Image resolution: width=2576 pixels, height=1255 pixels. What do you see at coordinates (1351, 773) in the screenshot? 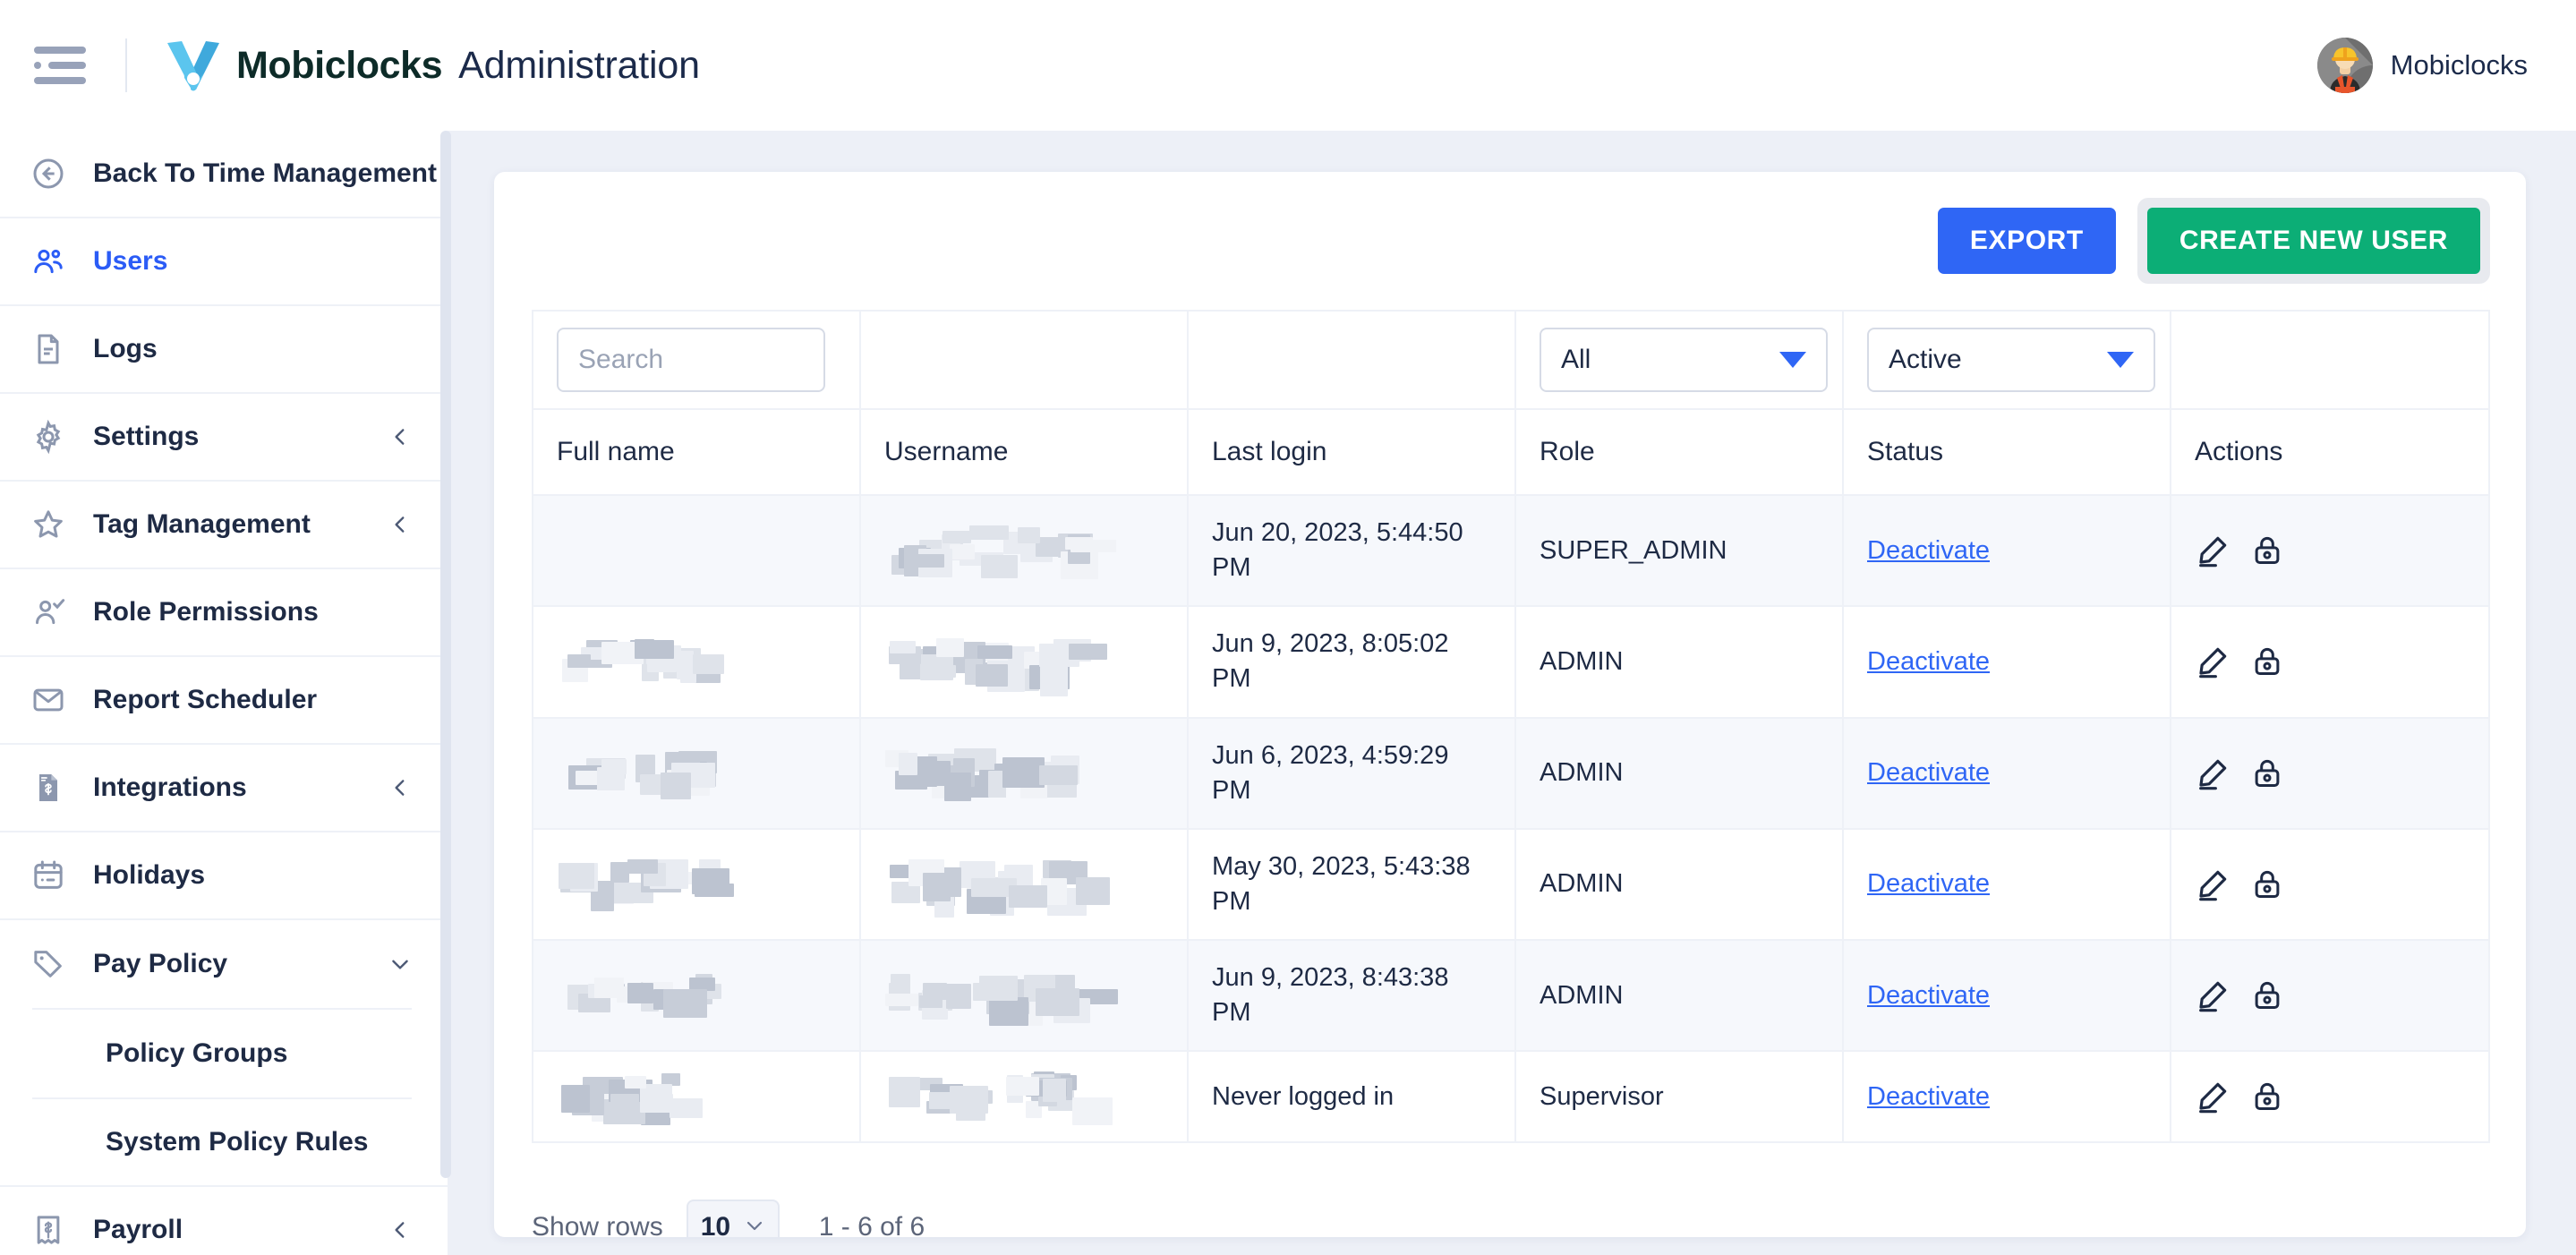
I see `cell-last-login: Jun 6, 2023, 4:59:29 PM` at bounding box center [1351, 773].